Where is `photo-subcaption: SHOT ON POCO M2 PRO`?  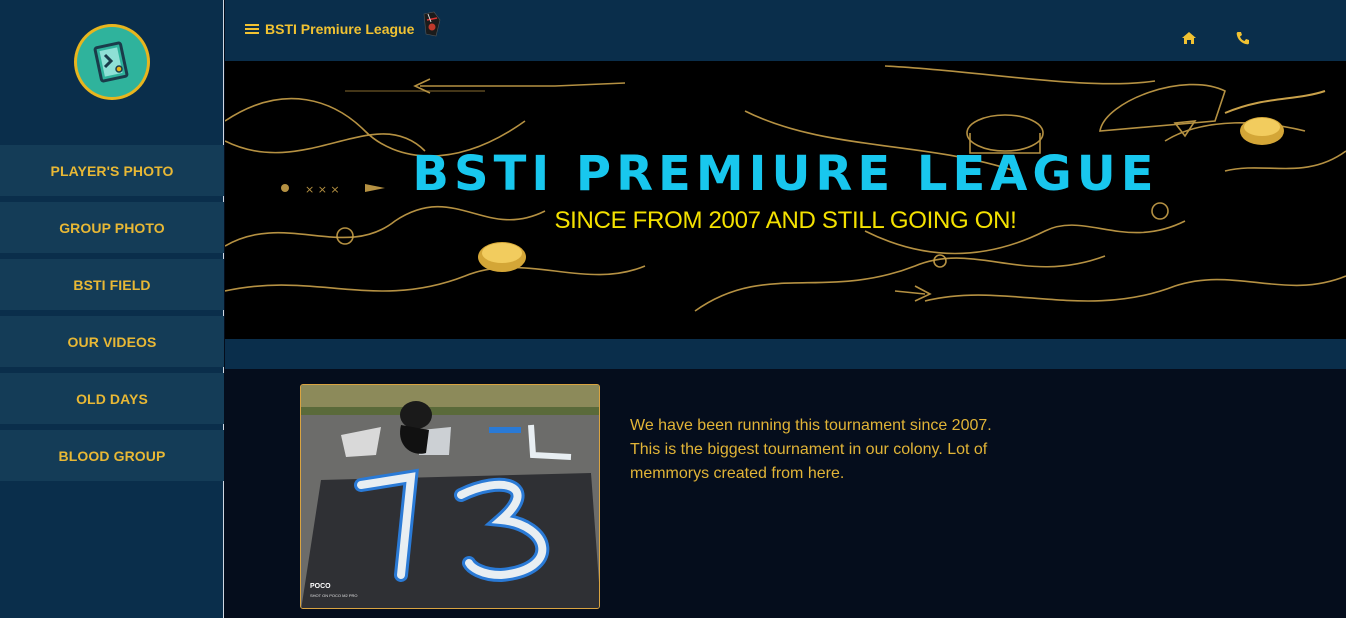
photo-subcaption: SHOT ON POCO M2 PRO is located at coordinates (334, 595).